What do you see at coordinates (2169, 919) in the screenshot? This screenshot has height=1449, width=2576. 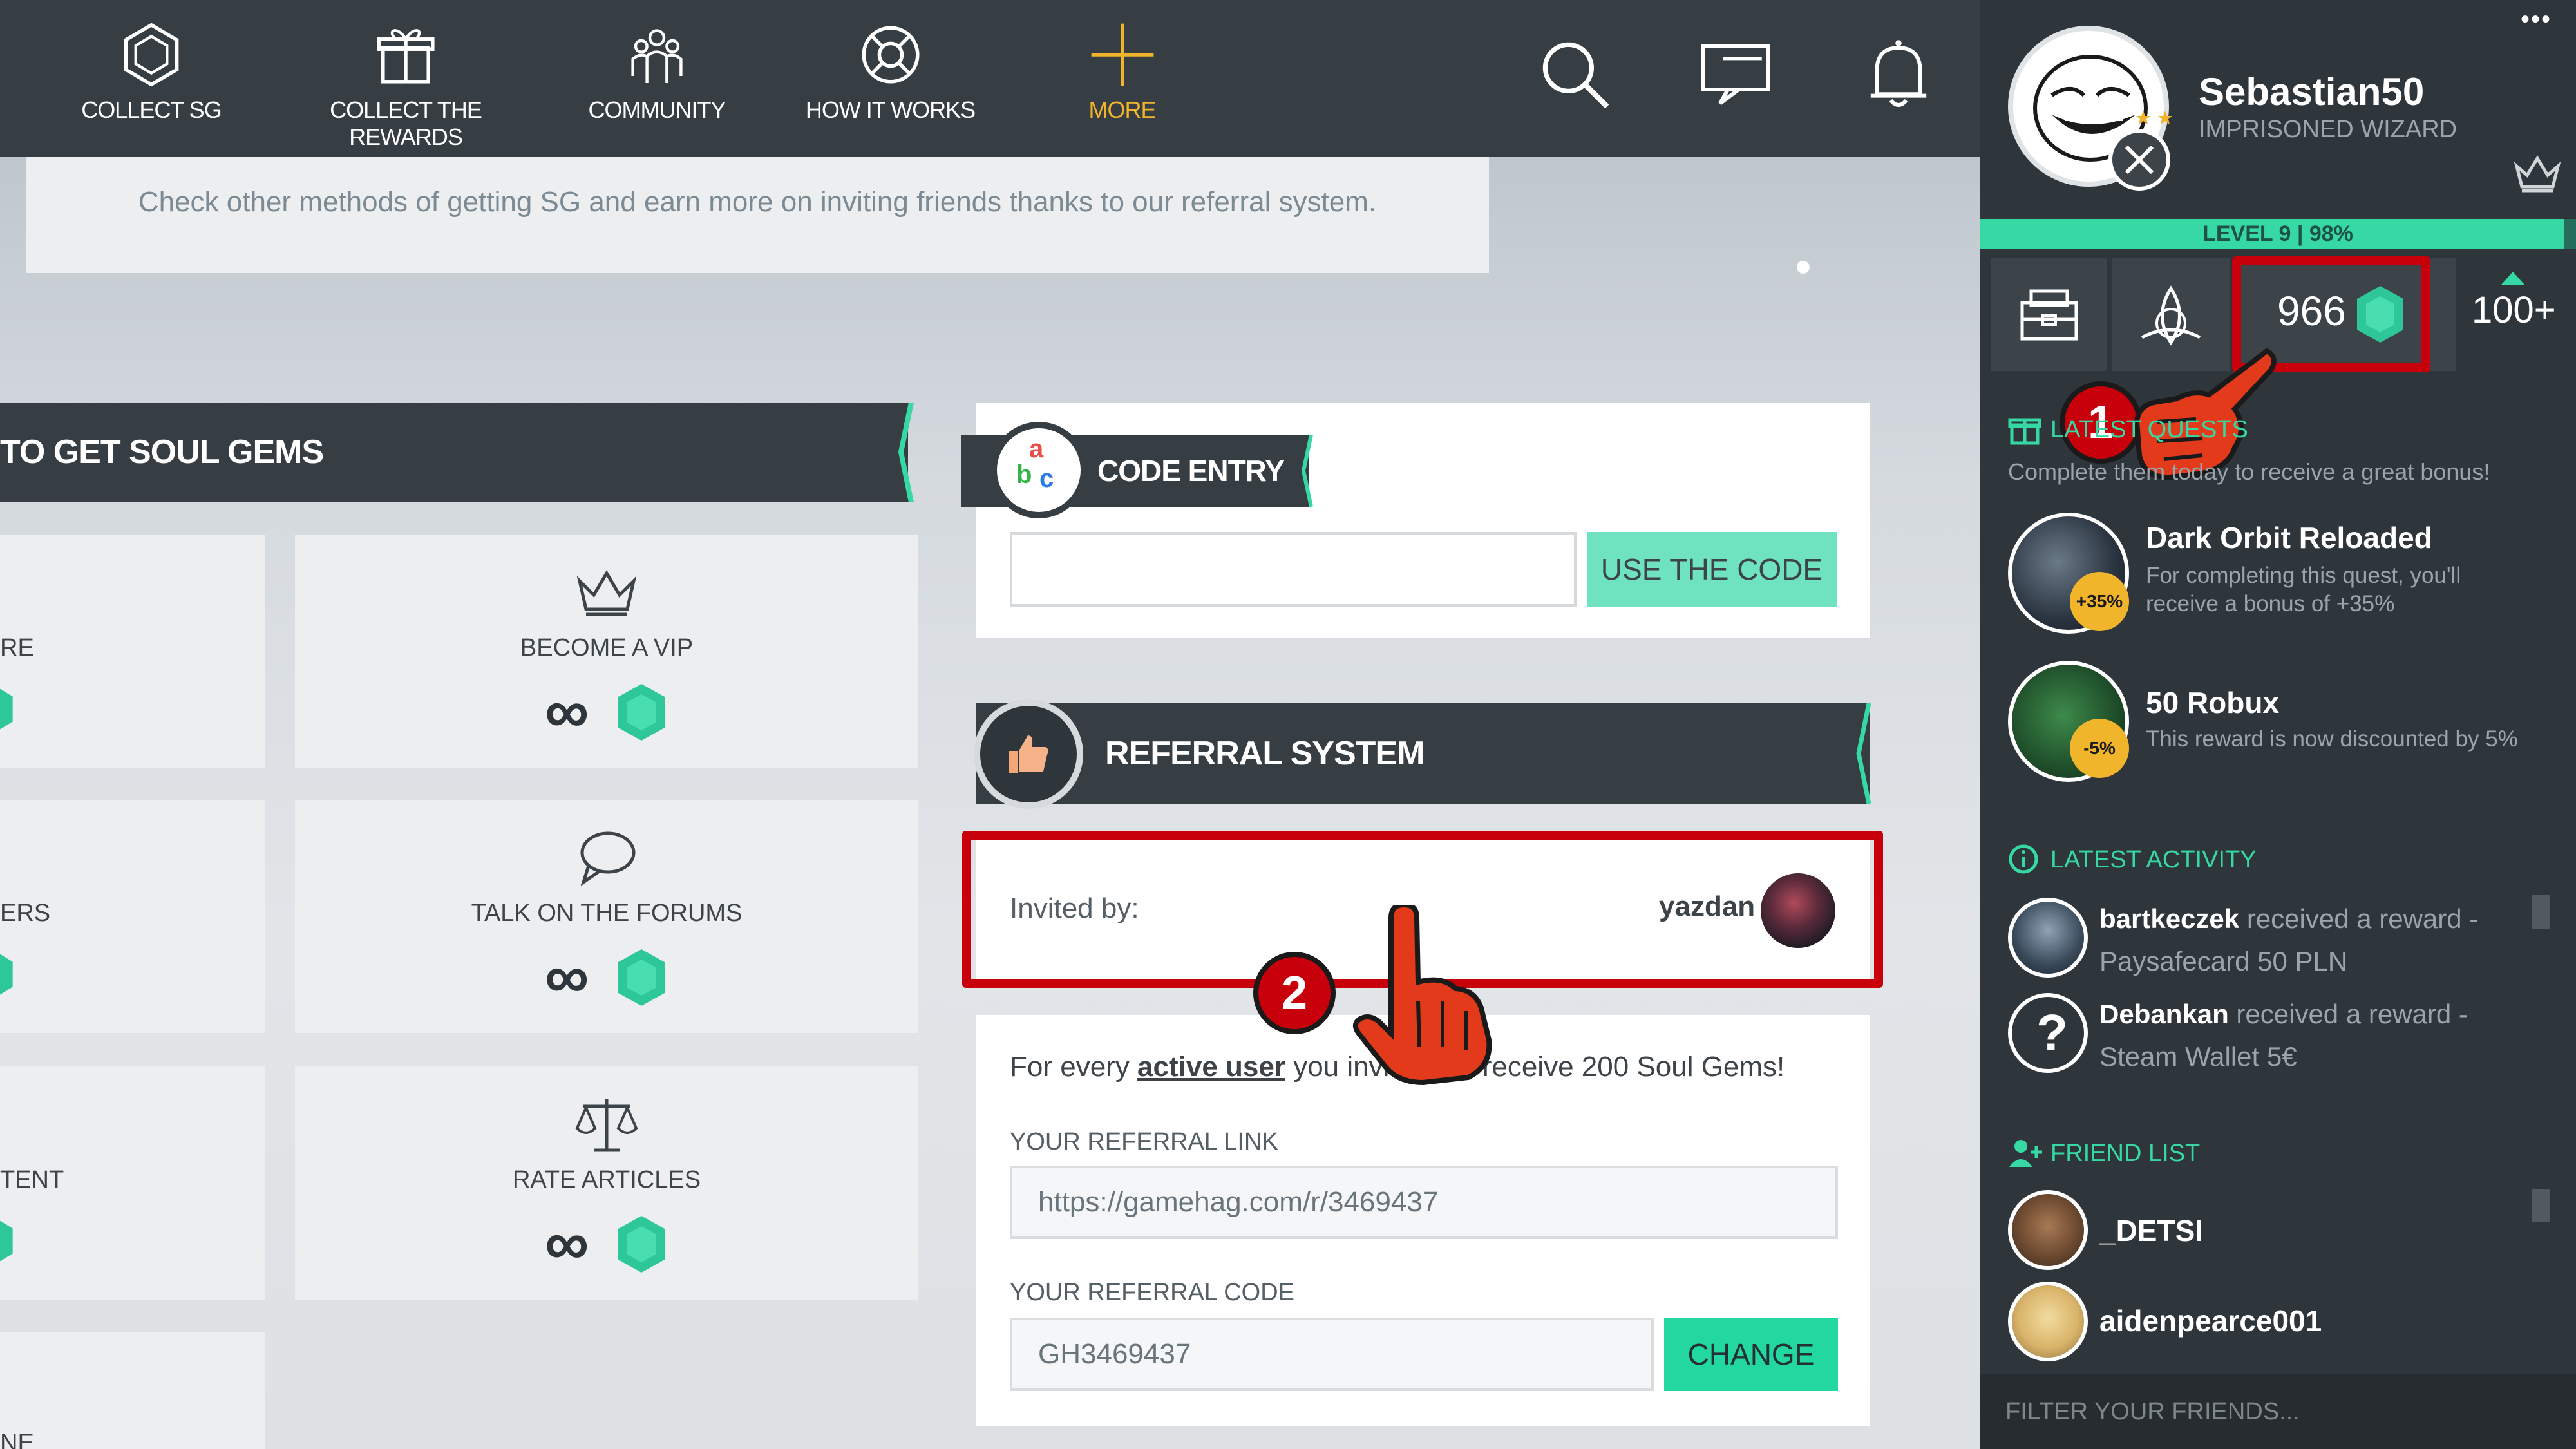 I see `activity-user: bartkeczek` at bounding box center [2169, 919].